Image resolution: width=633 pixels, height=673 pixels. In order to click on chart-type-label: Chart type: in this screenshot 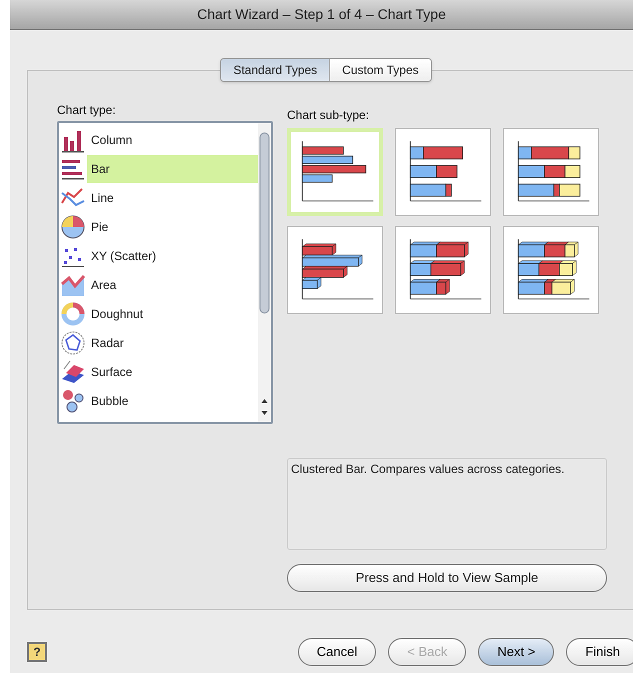, I will do `click(87, 110)`.